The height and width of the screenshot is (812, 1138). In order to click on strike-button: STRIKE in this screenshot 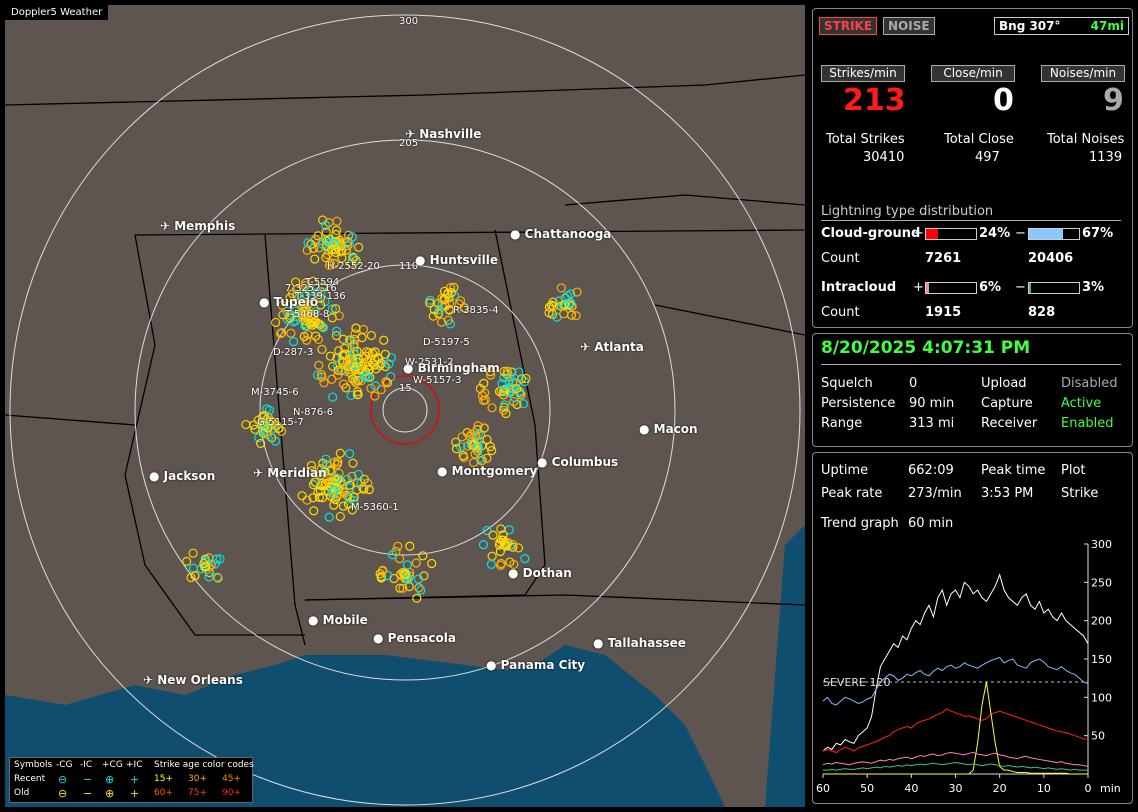, I will do `click(848, 26)`.